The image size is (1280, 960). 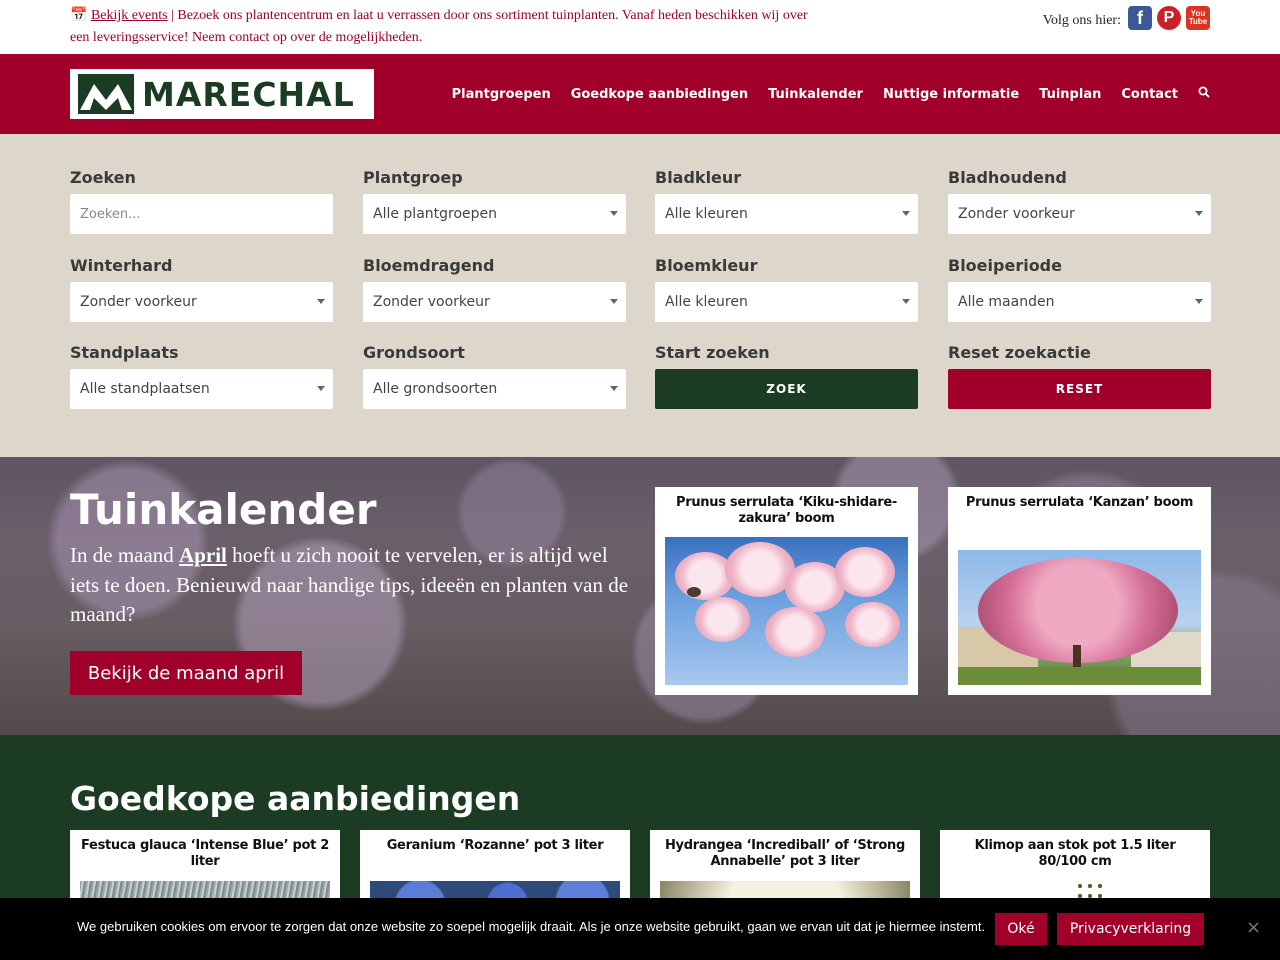 I want to click on search-field-standplaats: Standplaats Alle standplaatsen, so click(x=201, y=376).